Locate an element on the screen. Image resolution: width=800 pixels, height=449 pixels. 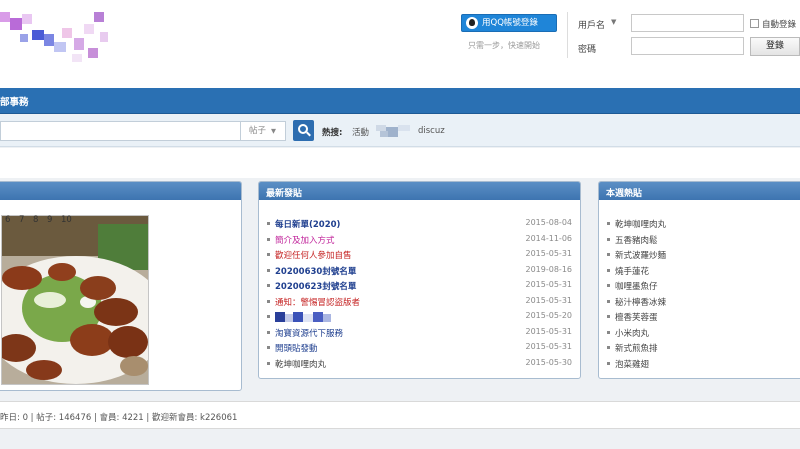
site-logo is located at coordinates (55, 35).